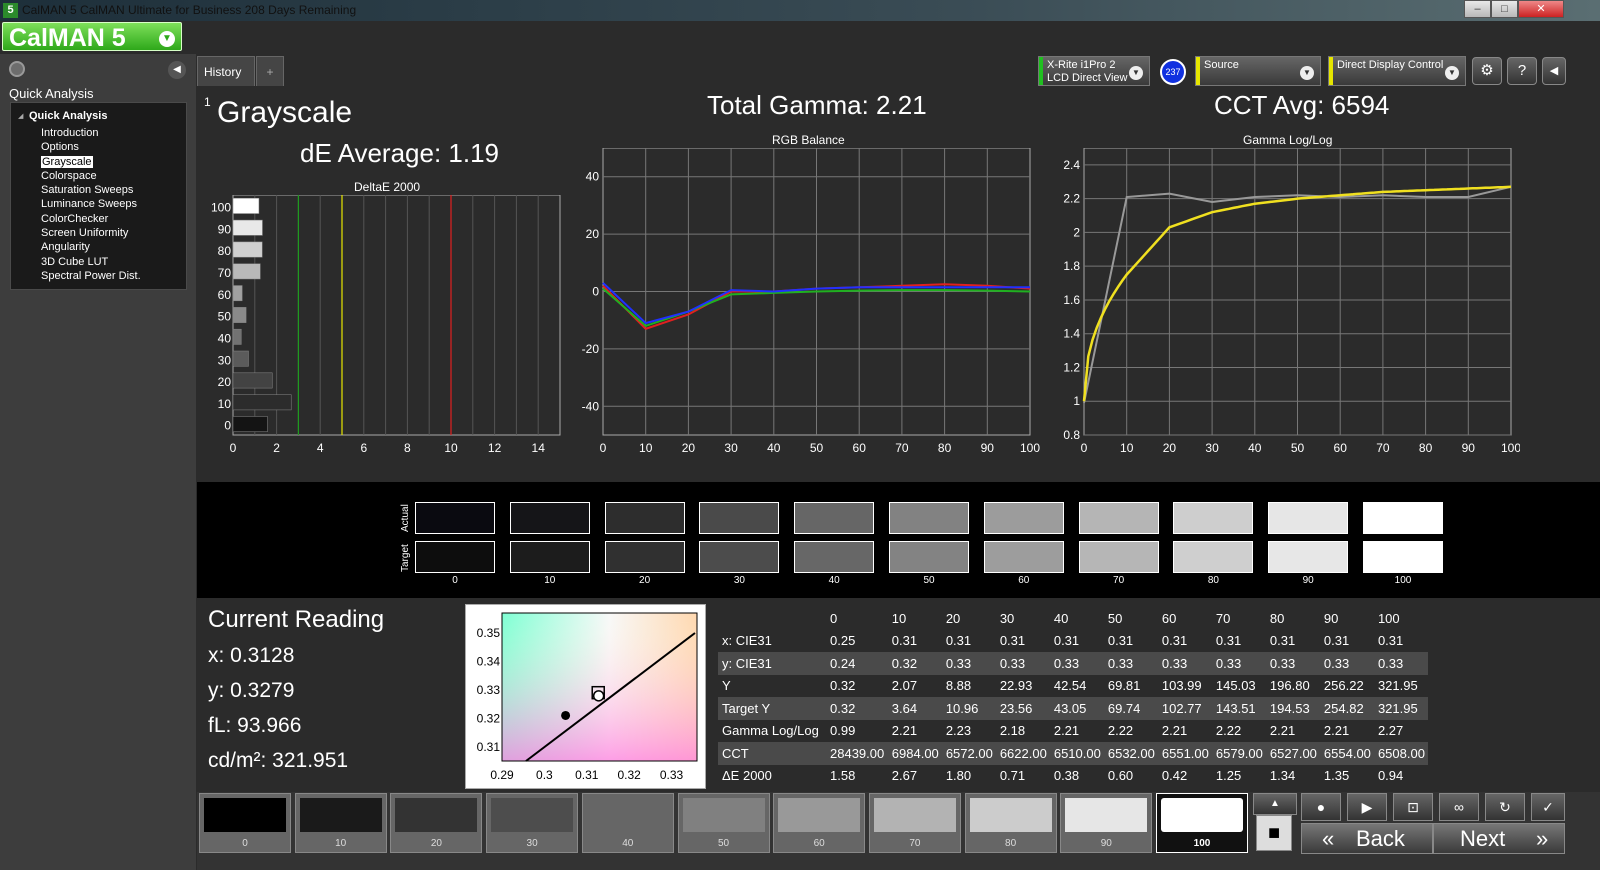 The width and height of the screenshot is (1600, 870). I want to click on tree-item: Angularity, so click(91, 247).